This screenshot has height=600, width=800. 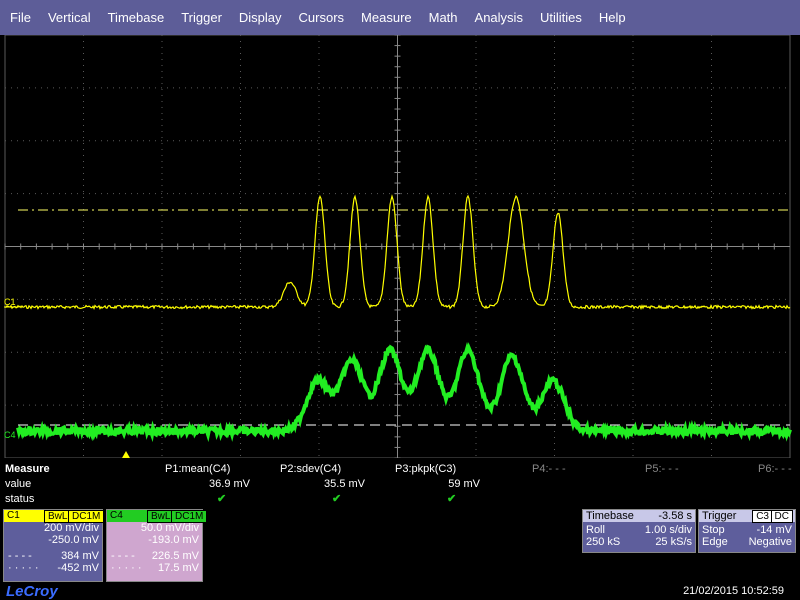 I want to click on c4-marker: C4, so click(x=10, y=435).